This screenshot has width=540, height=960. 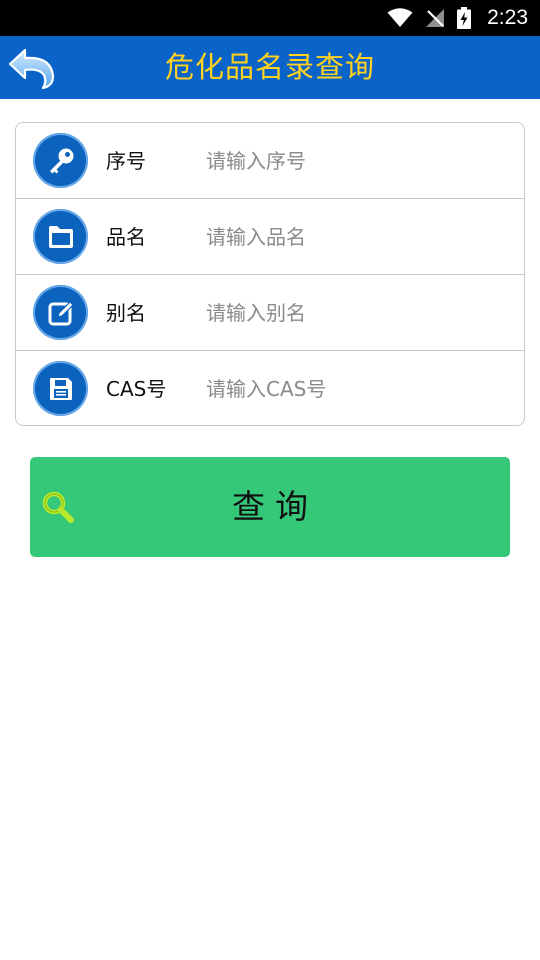 I want to click on form-row-alias: 别名, so click(x=270, y=313).